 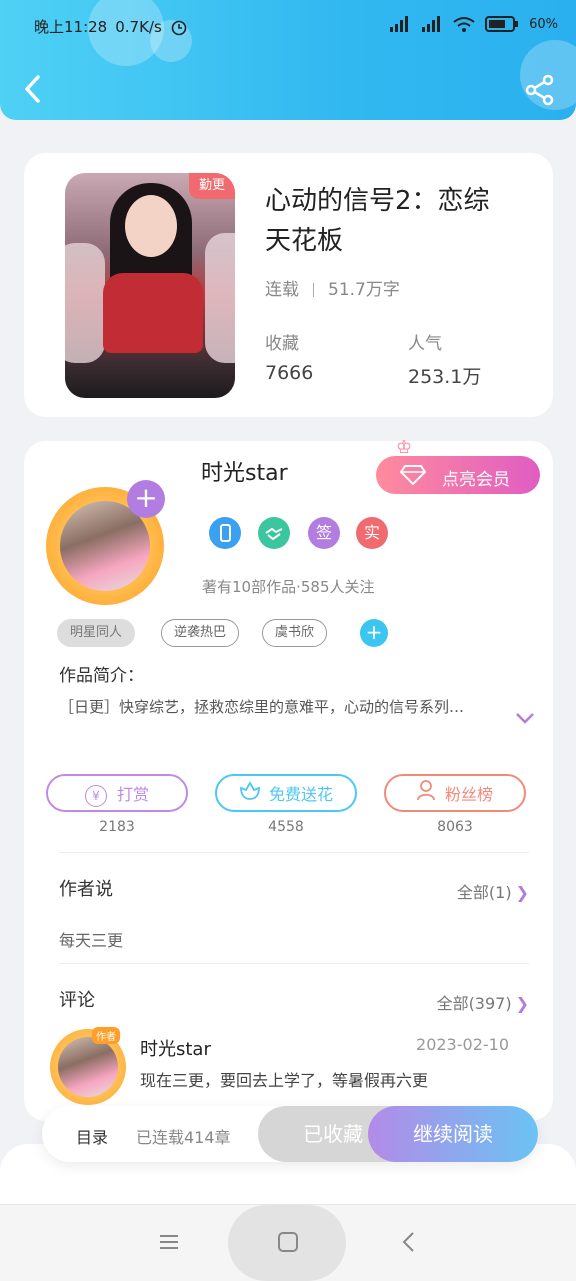 I want to click on crown-icon: ♔, so click(x=404, y=447).